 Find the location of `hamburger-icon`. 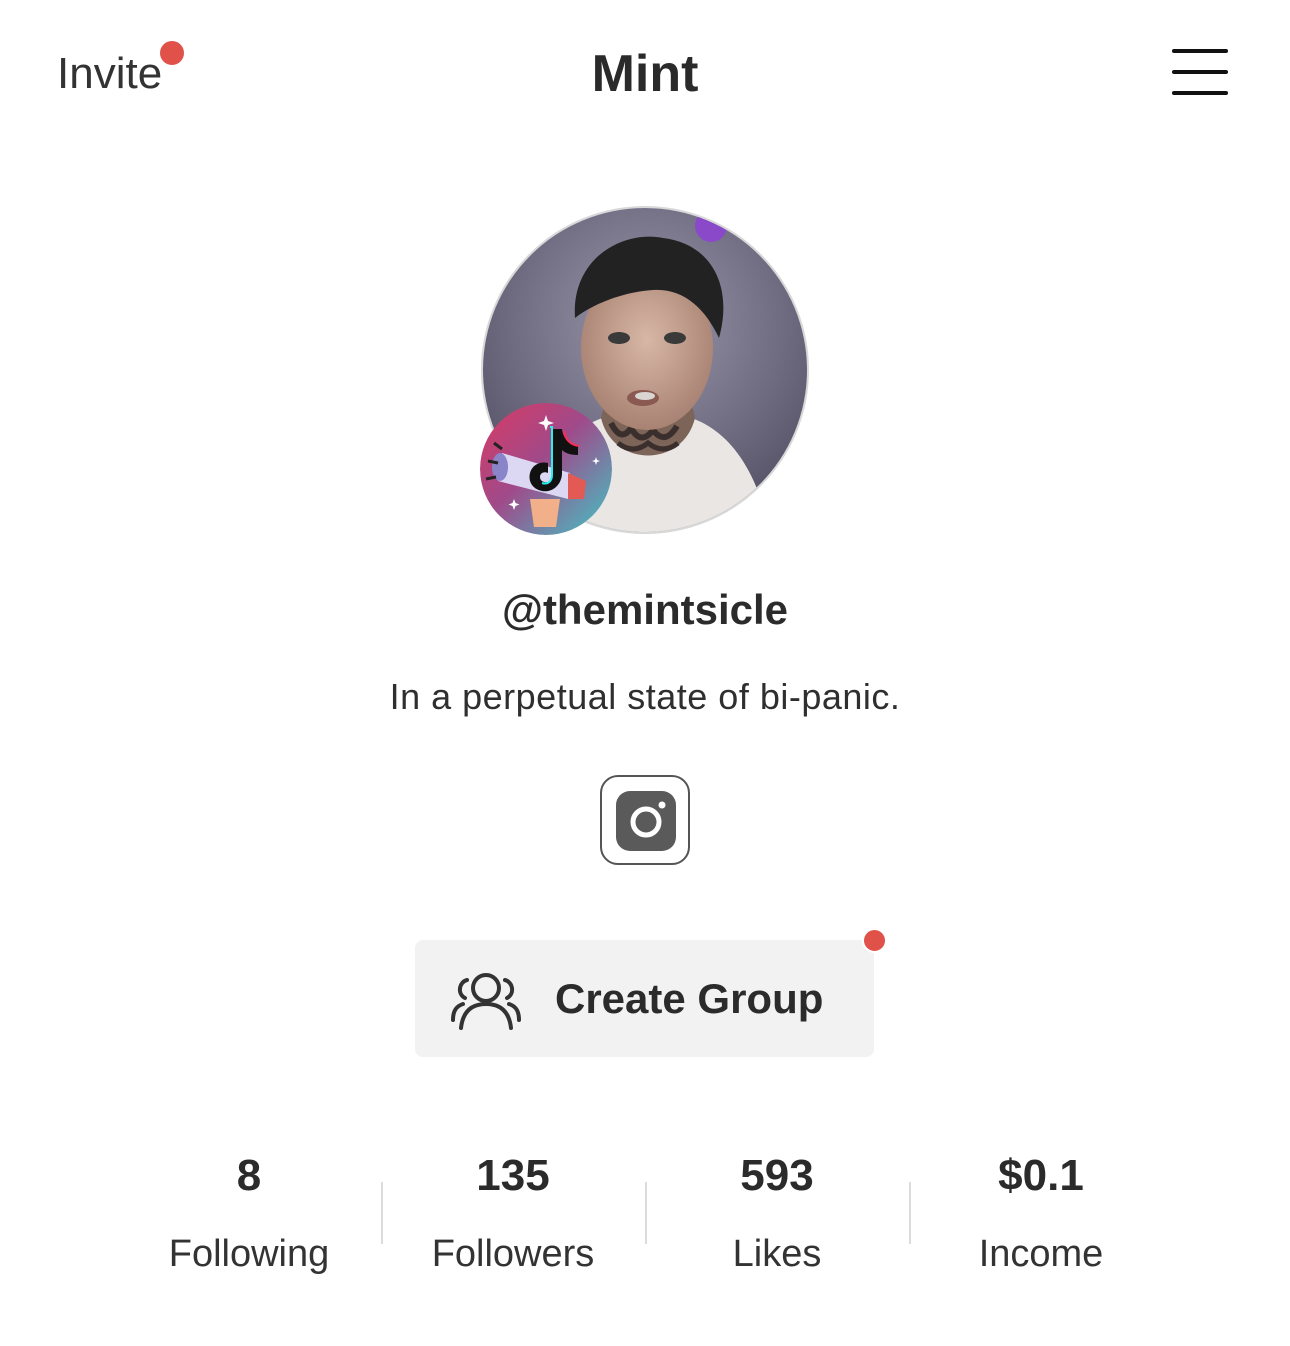

hamburger-icon is located at coordinates (1200, 72).